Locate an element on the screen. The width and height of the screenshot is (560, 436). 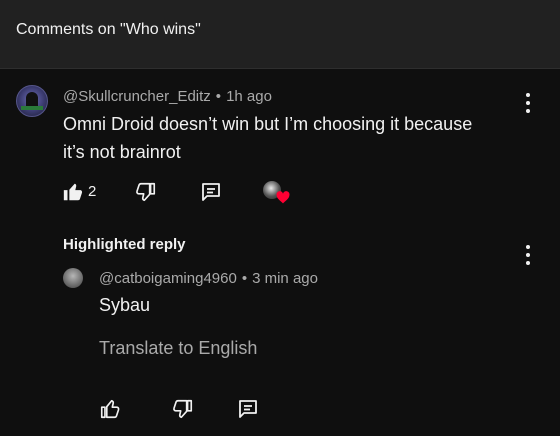
reply-time: 3 min ago is located at coordinates (285, 278).